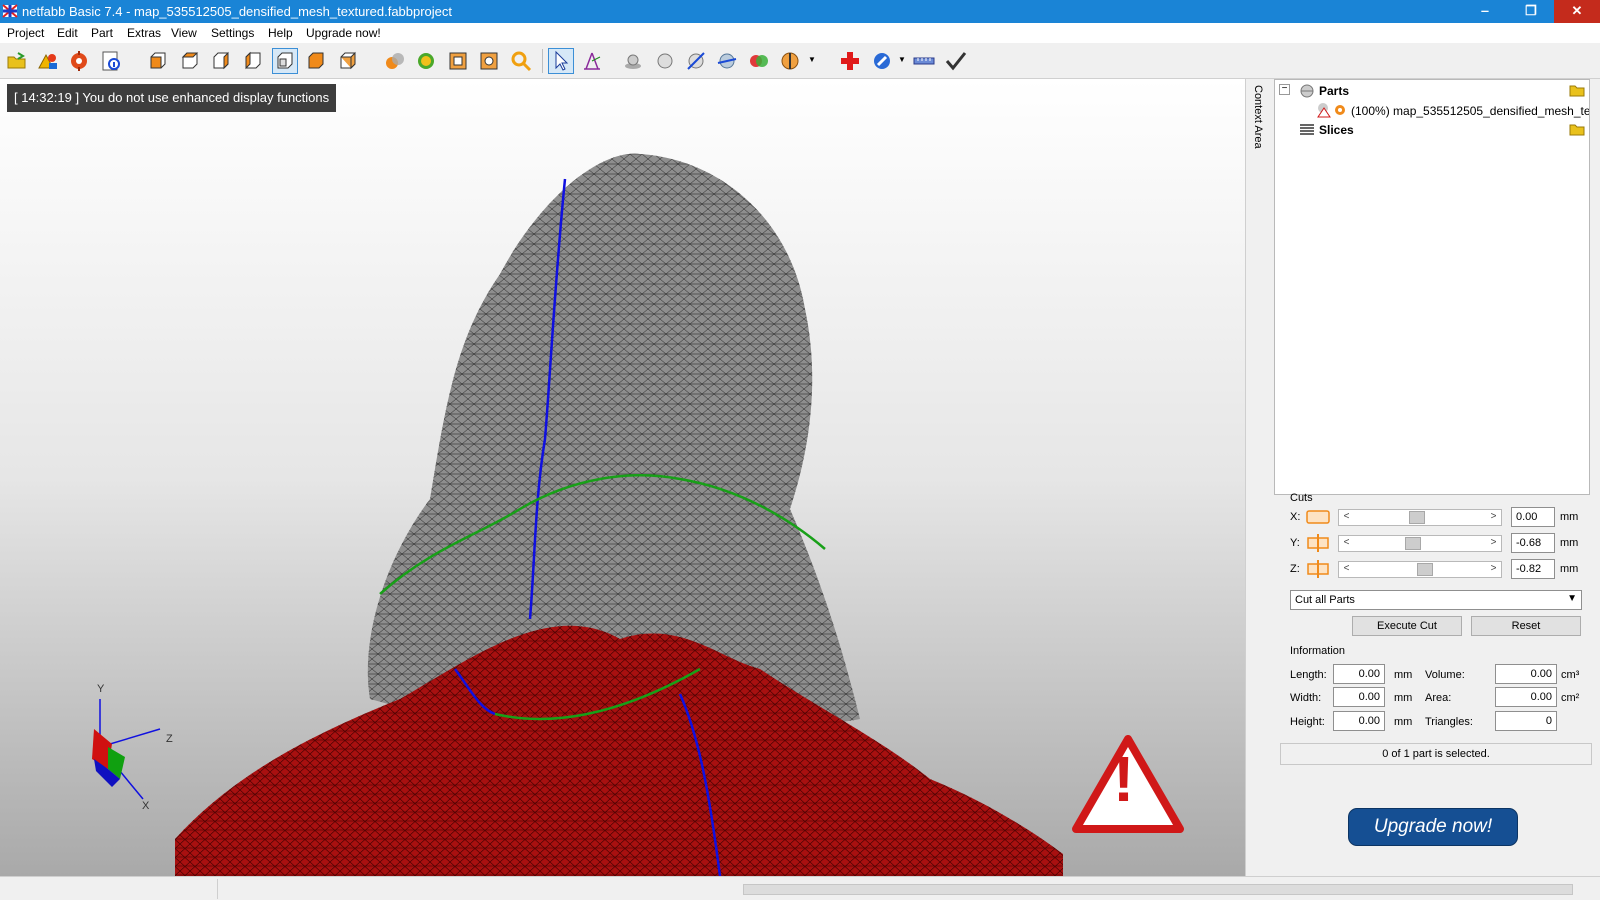 The image size is (1600, 900). Describe the element at coordinates (67, 33) in the screenshot. I see `menu-edit: Edit` at that location.